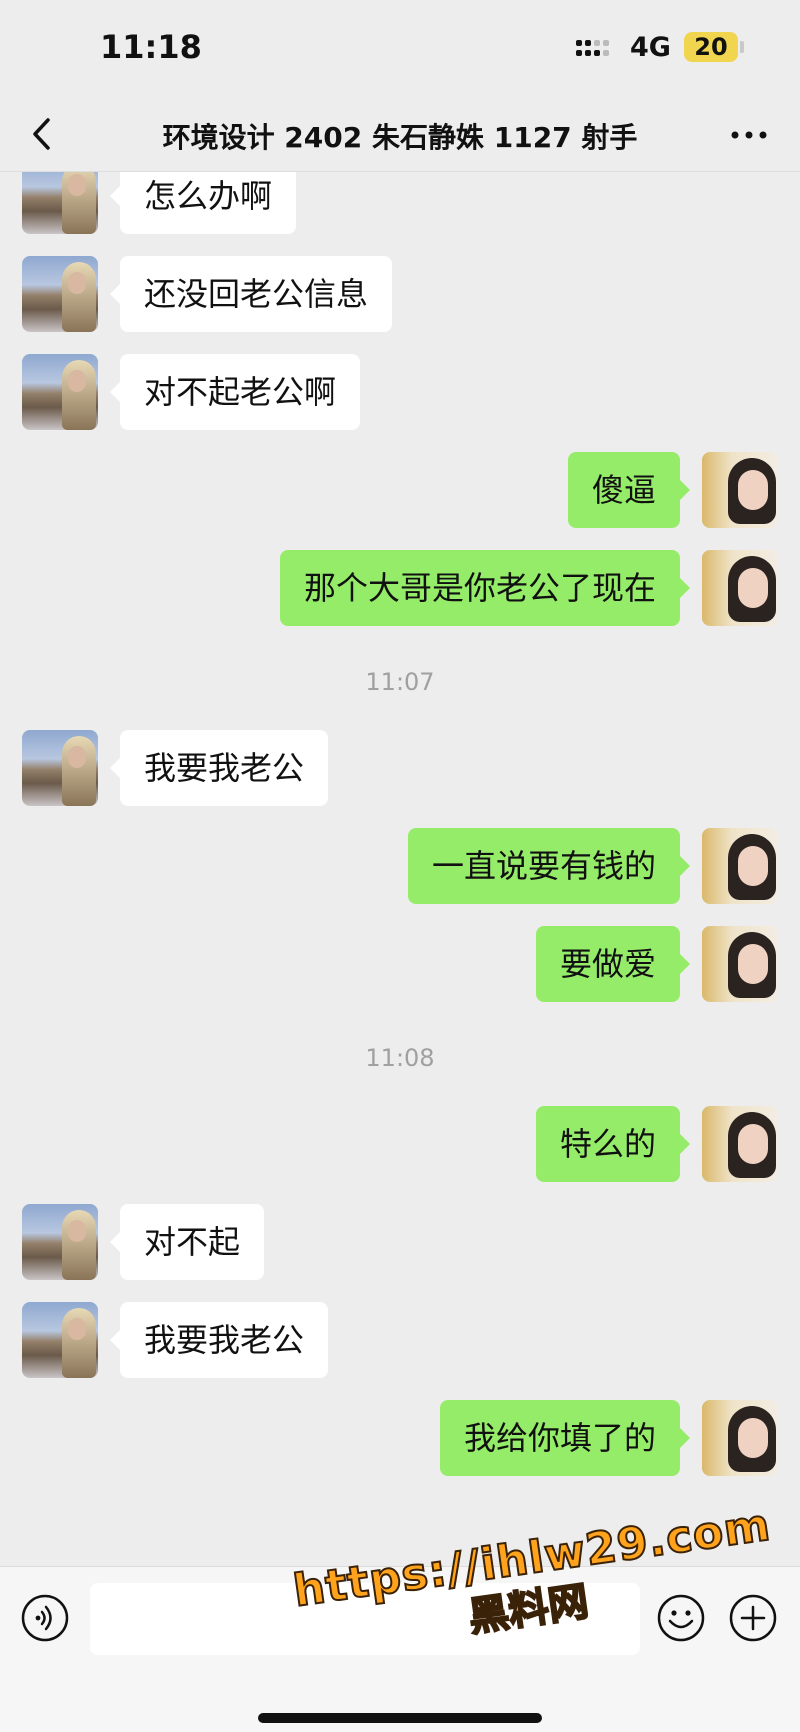 This screenshot has height=1732, width=800. Describe the element at coordinates (400, 1144) in the screenshot. I see `message-row-outgoing: 特么的` at that location.